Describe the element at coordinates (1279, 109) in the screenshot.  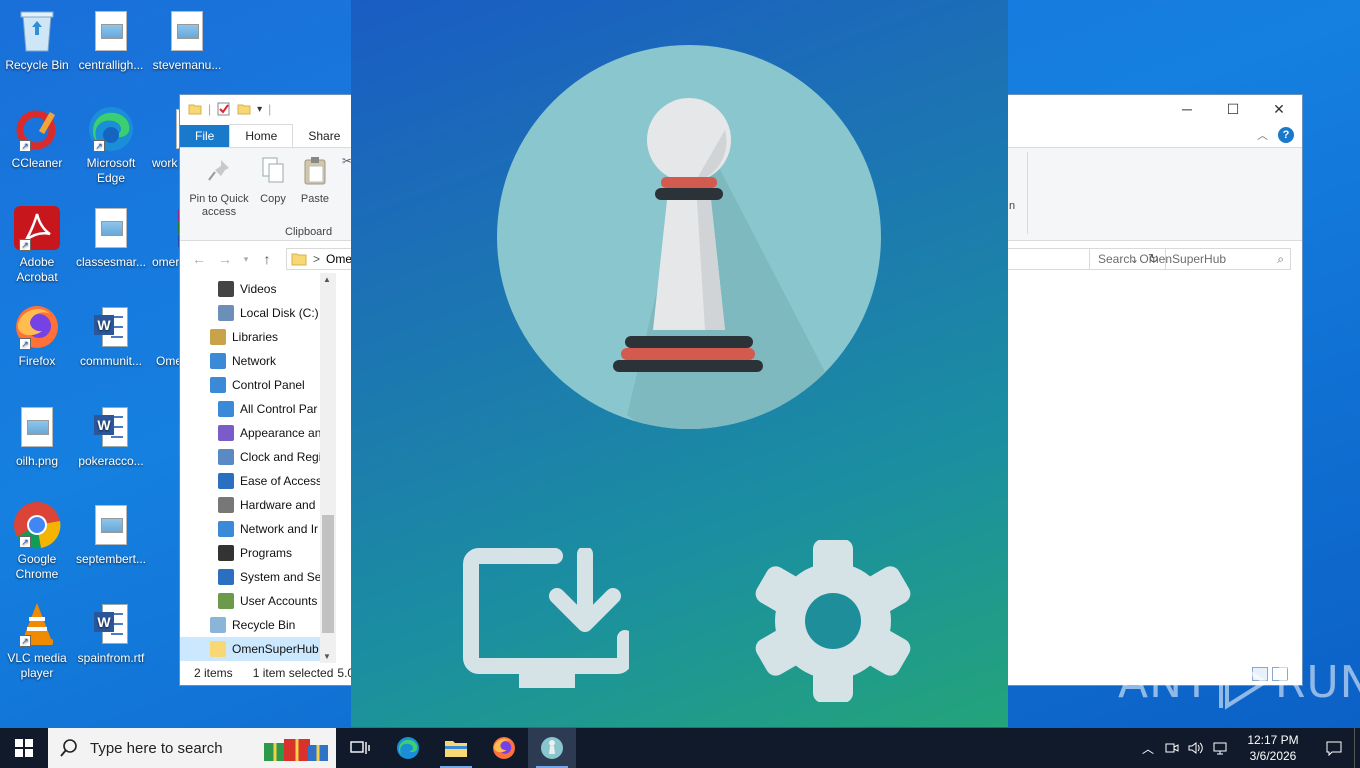
I see `close-button: ✕` at that location.